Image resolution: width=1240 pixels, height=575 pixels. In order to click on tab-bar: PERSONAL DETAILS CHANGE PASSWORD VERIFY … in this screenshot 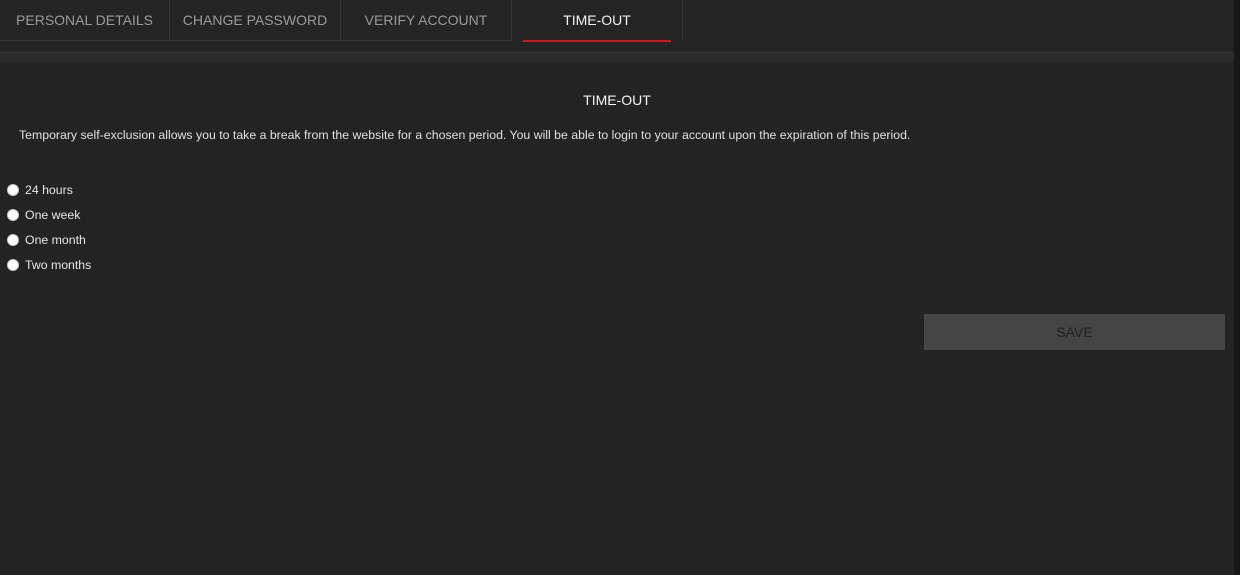, I will do `click(617, 26)`.